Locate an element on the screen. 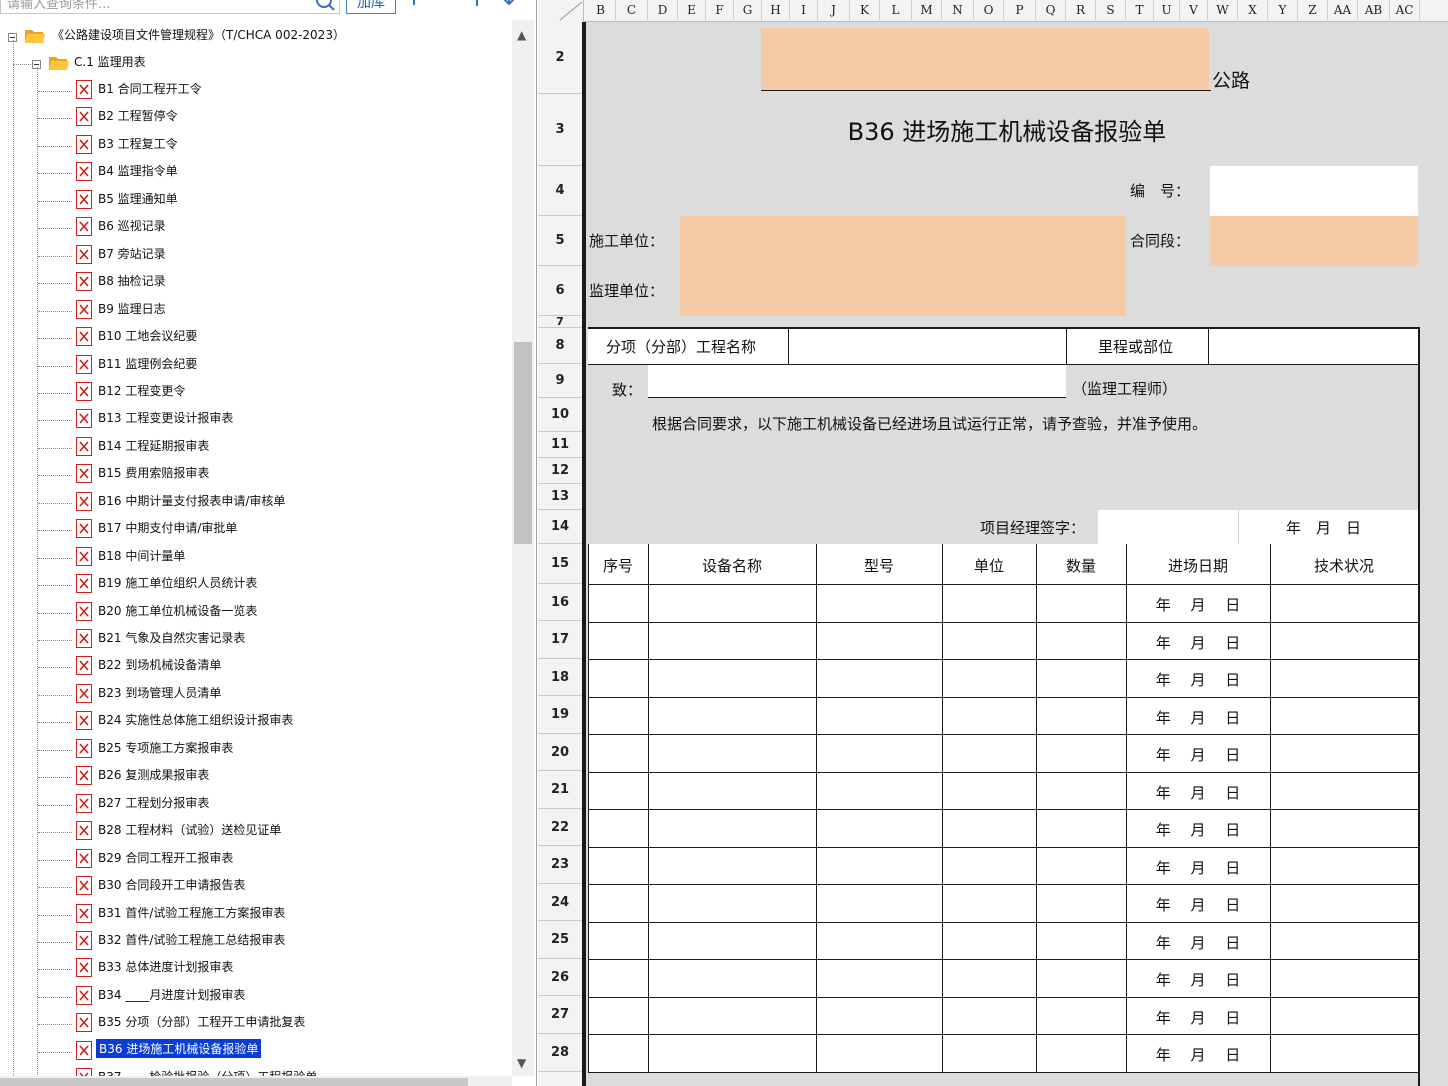 The height and width of the screenshot is (1086, 1448). contract-section-field is located at coordinates (1314, 241).